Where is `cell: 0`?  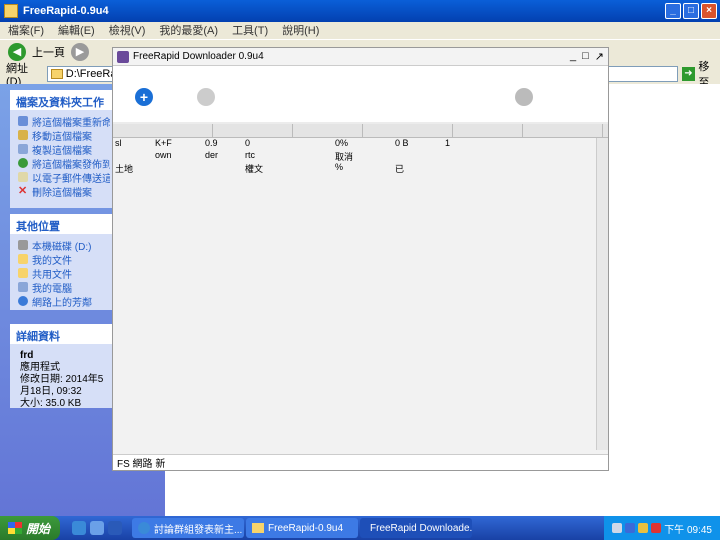 cell: 0 is located at coordinates (248, 143).